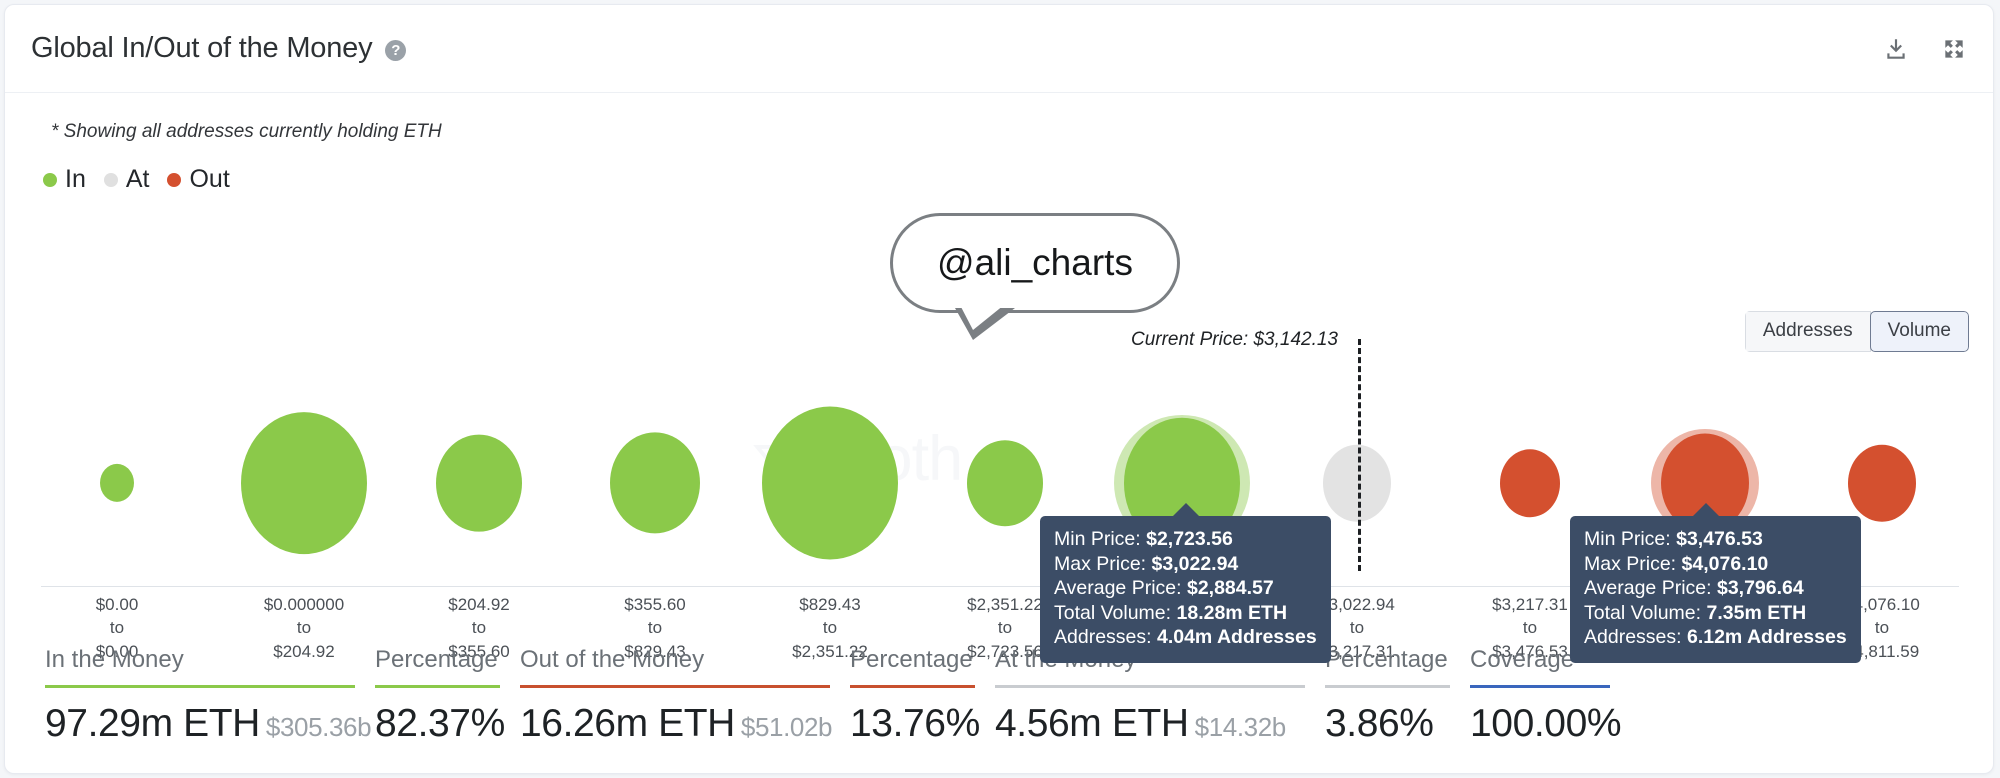 The image size is (2000, 778). What do you see at coordinates (208, 723) in the screenshot?
I see `stat-value: 97.29m ETH $305.36b` at bounding box center [208, 723].